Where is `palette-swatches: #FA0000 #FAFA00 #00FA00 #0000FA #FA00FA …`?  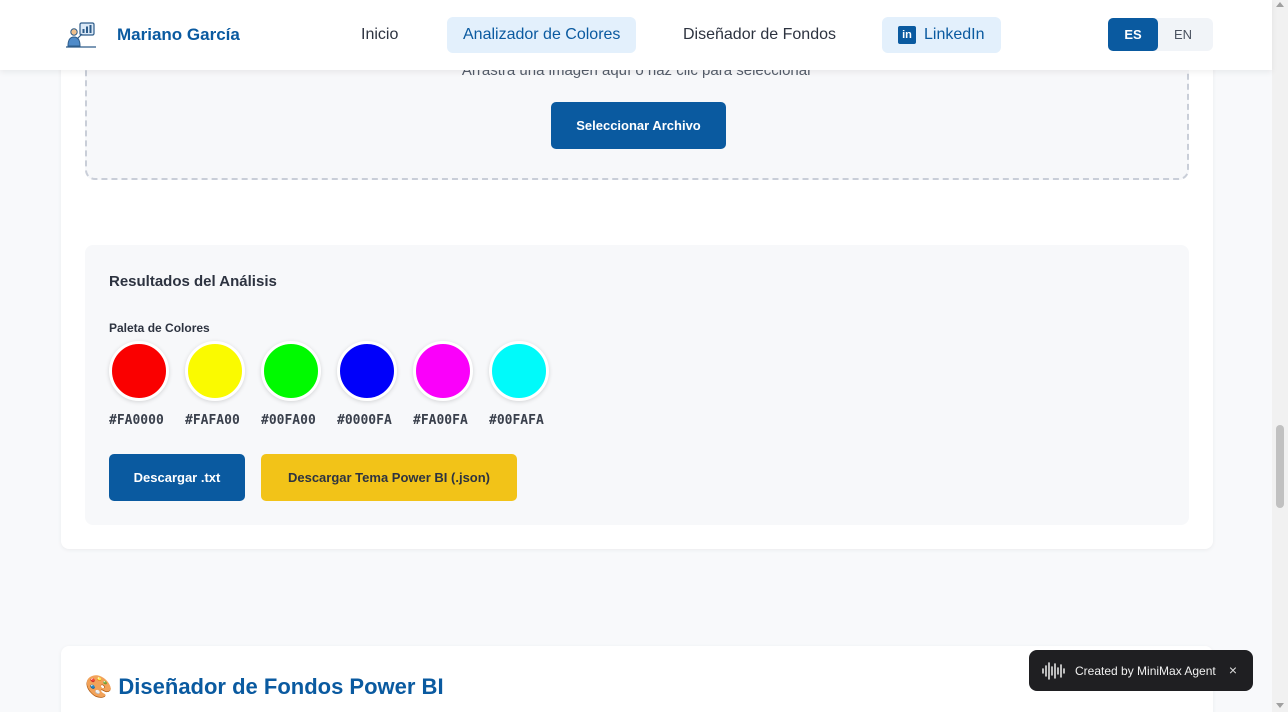 palette-swatches: #FA0000 #FAFA00 #00FA00 #0000FA #FA00FA … is located at coordinates (337, 384).